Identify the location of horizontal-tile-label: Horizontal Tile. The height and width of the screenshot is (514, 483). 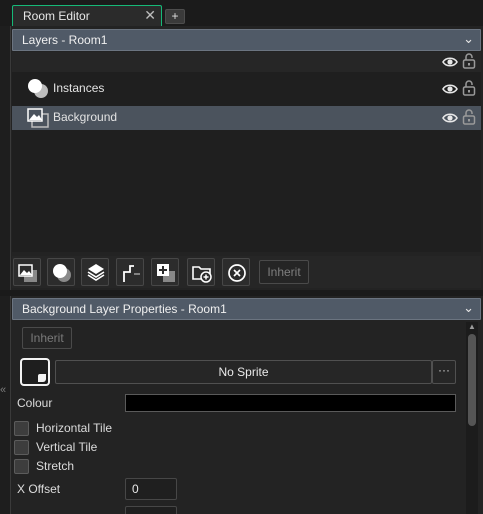
(74, 428).